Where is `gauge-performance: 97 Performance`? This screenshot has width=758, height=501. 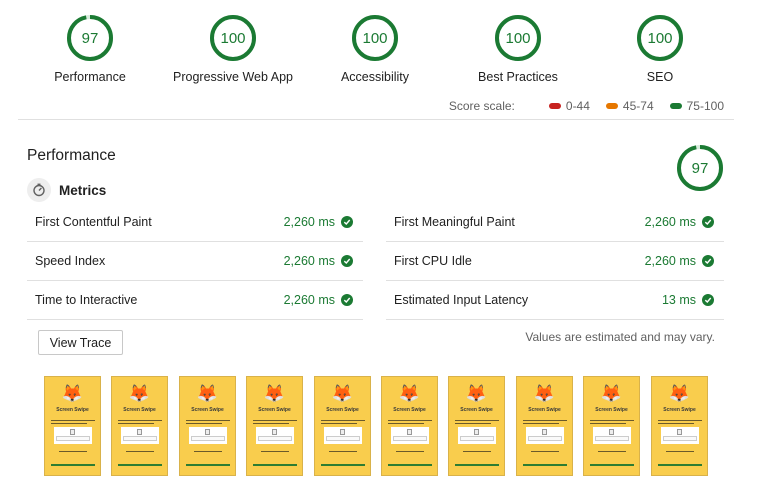
gauge-performance: 97 Performance is located at coordinates (90, 49).